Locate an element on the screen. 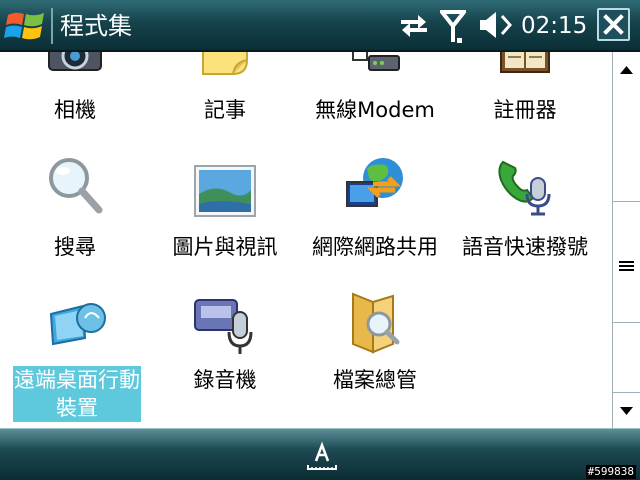  program-label: 檔案總管 is located at coordinates (375, 380).